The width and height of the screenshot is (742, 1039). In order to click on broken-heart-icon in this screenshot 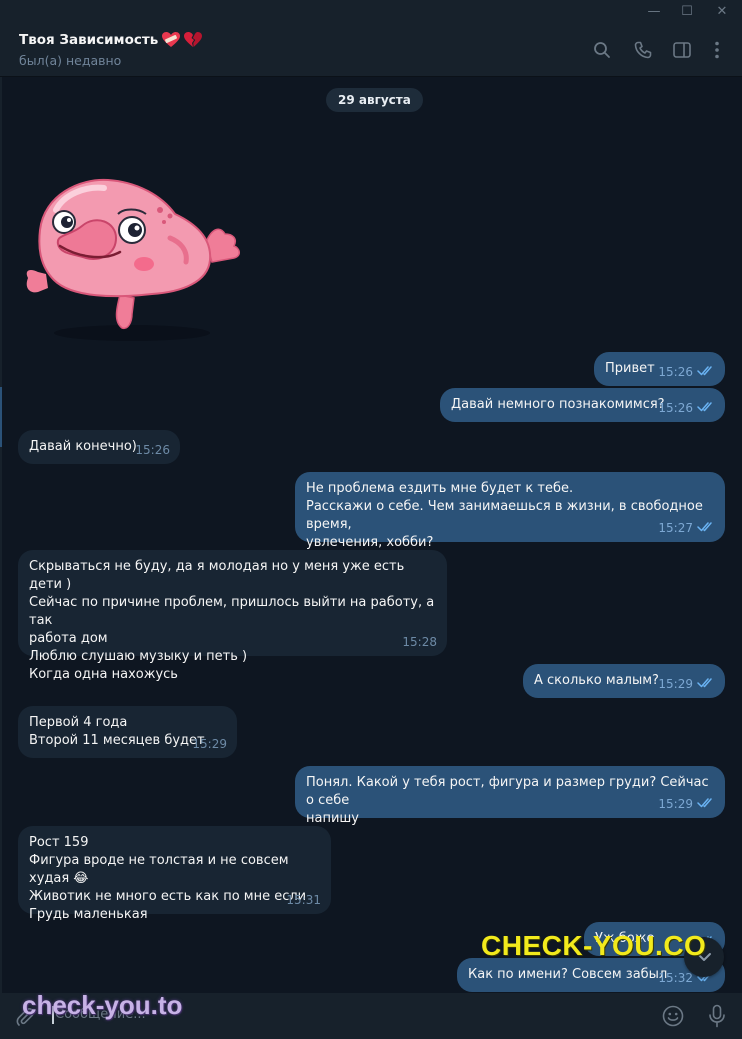, I will do `click(193, 39)`.